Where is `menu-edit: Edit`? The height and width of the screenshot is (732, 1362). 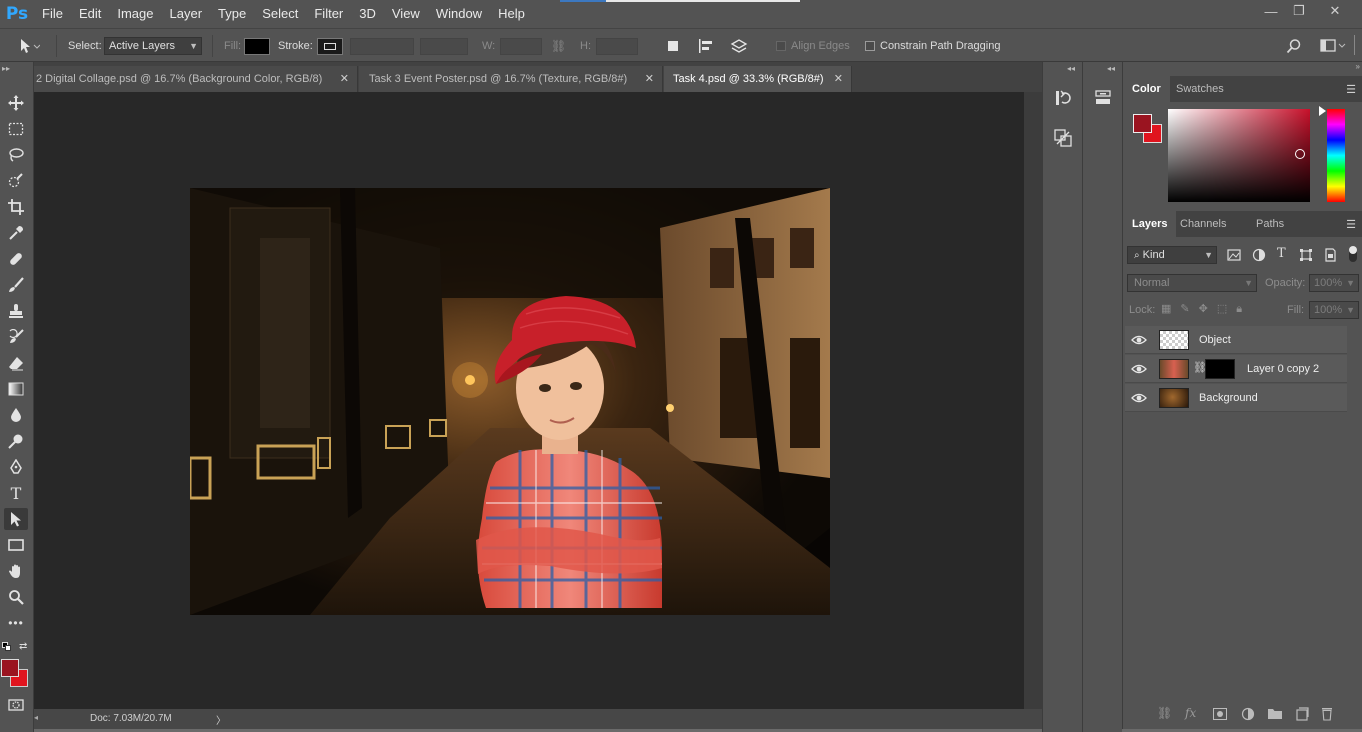 menu-edit: Edit is located at coordinates (90, 14).